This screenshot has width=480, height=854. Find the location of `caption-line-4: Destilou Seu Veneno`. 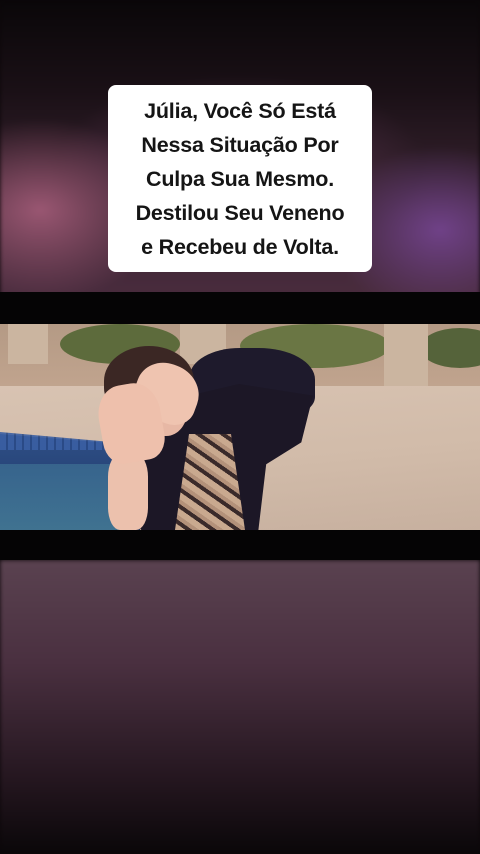

caption-line-4: Destilou Seu Veneno is located at coordinates (240, 212).